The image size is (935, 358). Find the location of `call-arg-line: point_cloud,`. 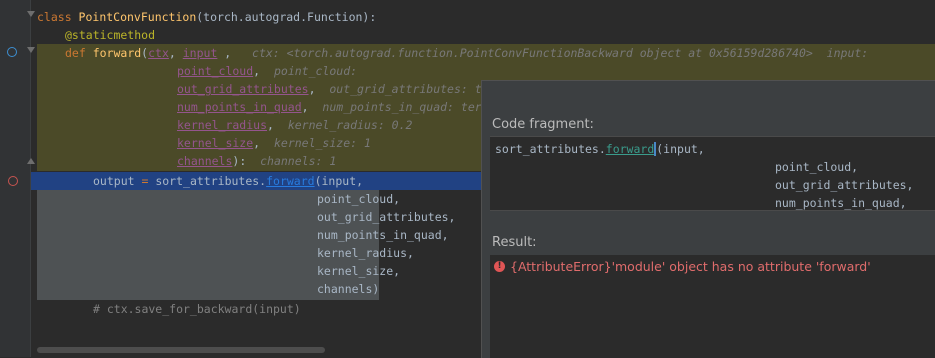

call-arg-line: point_cloud, is located at coordinates (358, 199).